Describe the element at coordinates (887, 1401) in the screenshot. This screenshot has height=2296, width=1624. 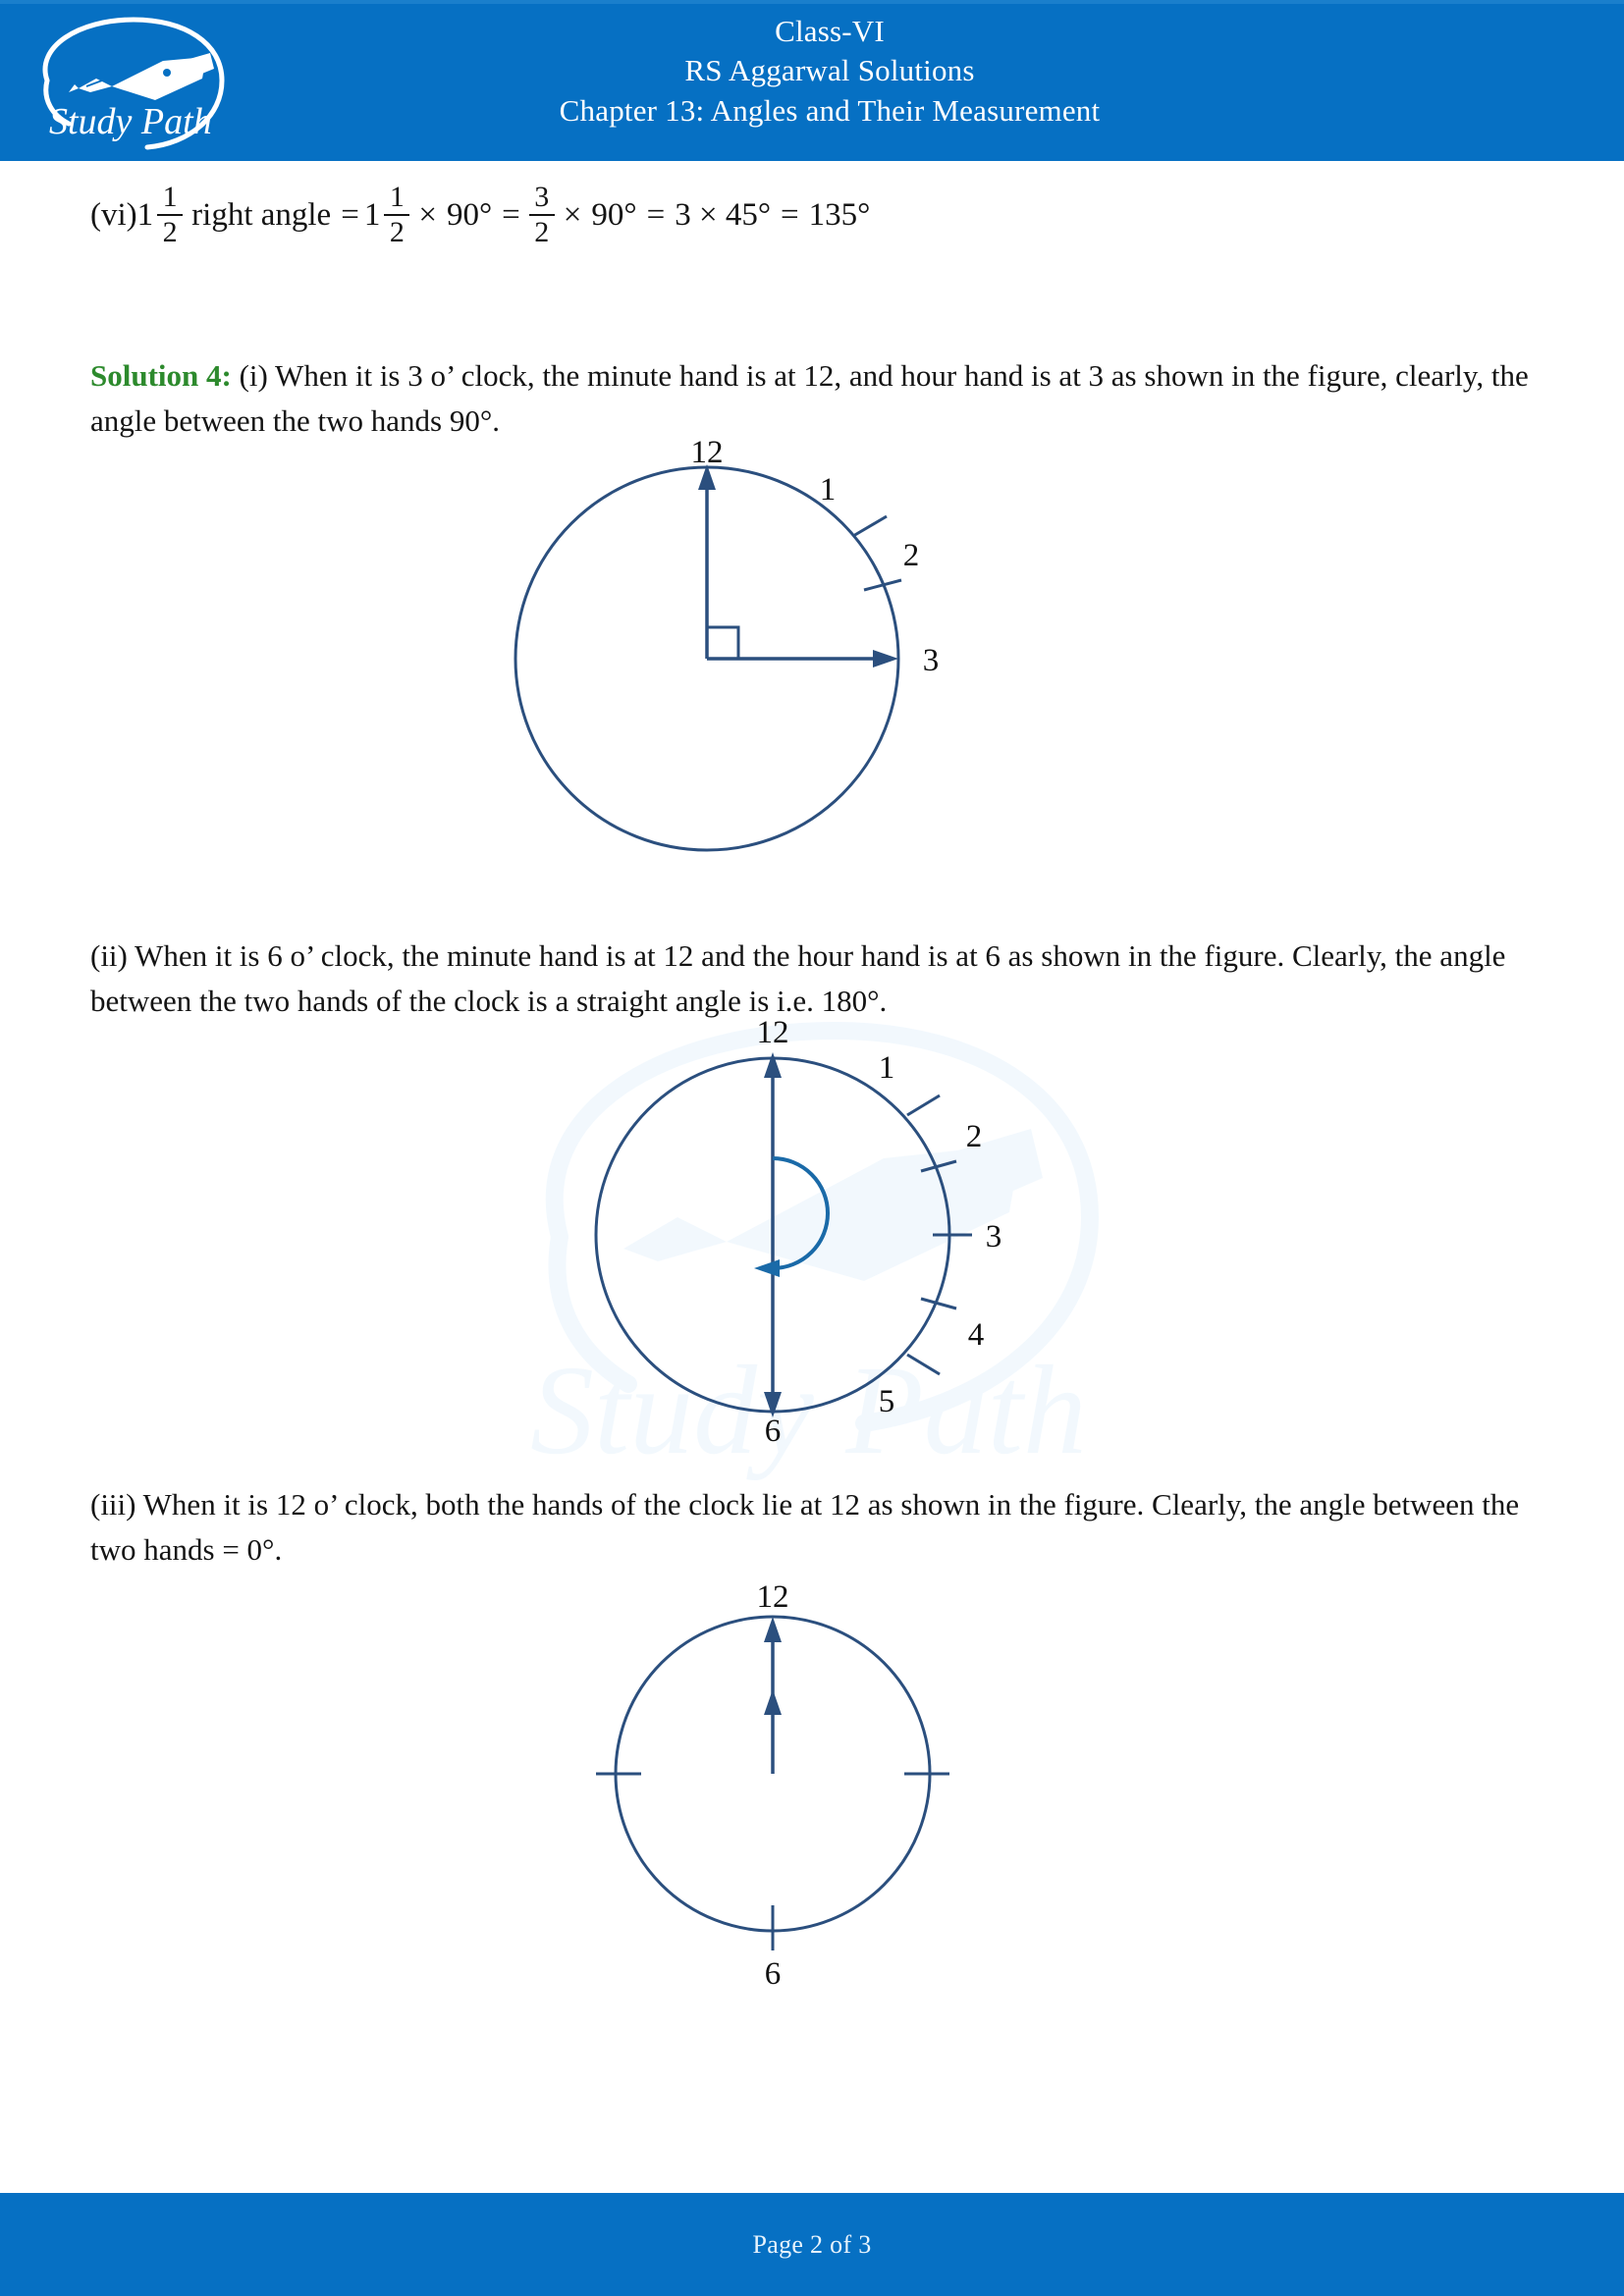
I see `clock-label-5: 5` at that location.